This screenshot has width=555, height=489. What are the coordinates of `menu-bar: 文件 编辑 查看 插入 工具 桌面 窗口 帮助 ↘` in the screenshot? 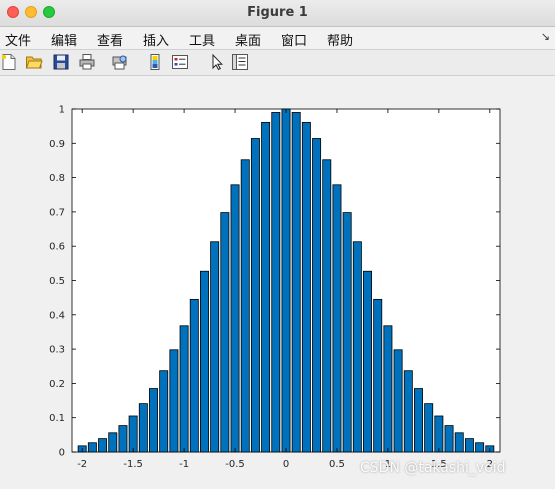 It's located at (277, 38).